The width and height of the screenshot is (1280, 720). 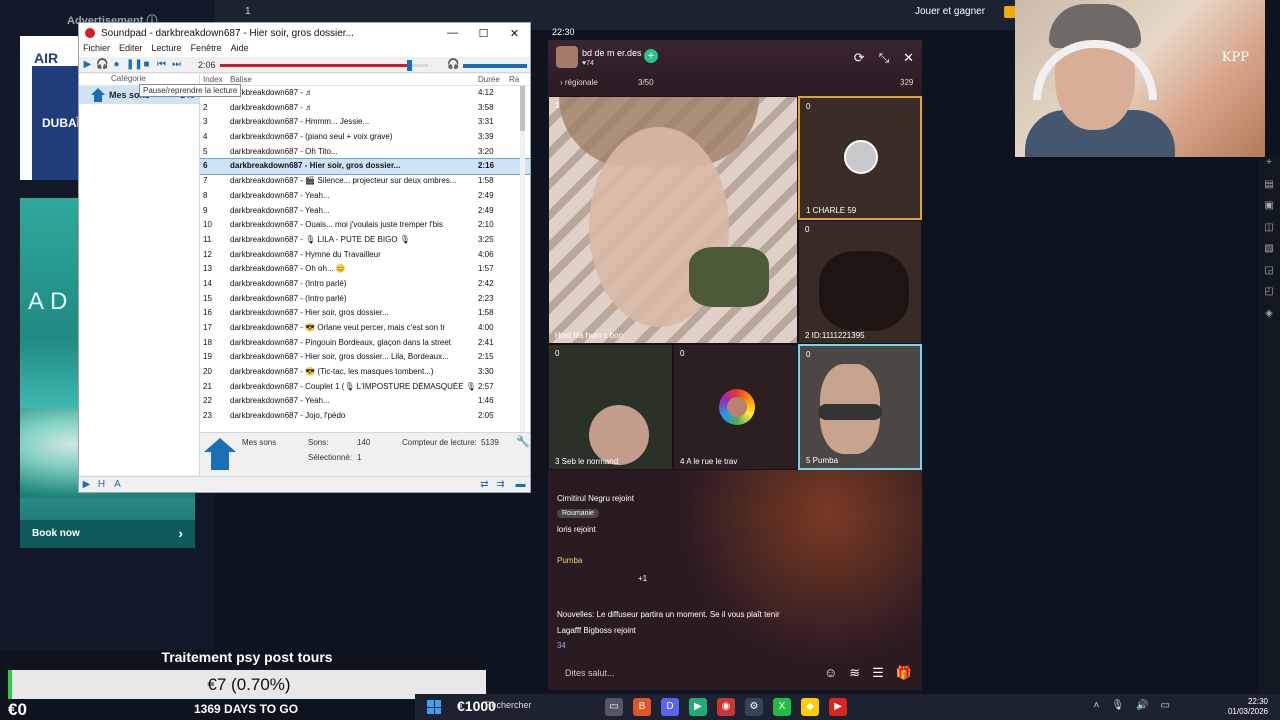 What do you see at coordinates (508, 705) in the screenshot?
I see `taskbar-search: Rechercher` at bounding box center [508, 705].